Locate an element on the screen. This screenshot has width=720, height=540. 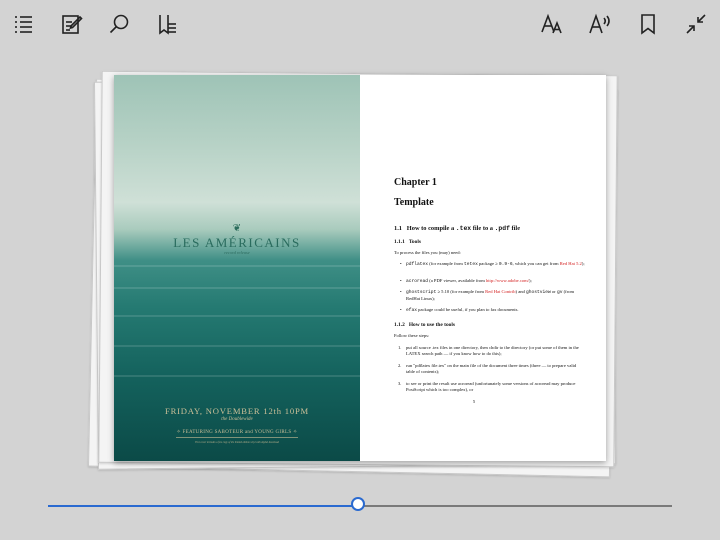
bookmark-icon is located at coordinates (648, 24).